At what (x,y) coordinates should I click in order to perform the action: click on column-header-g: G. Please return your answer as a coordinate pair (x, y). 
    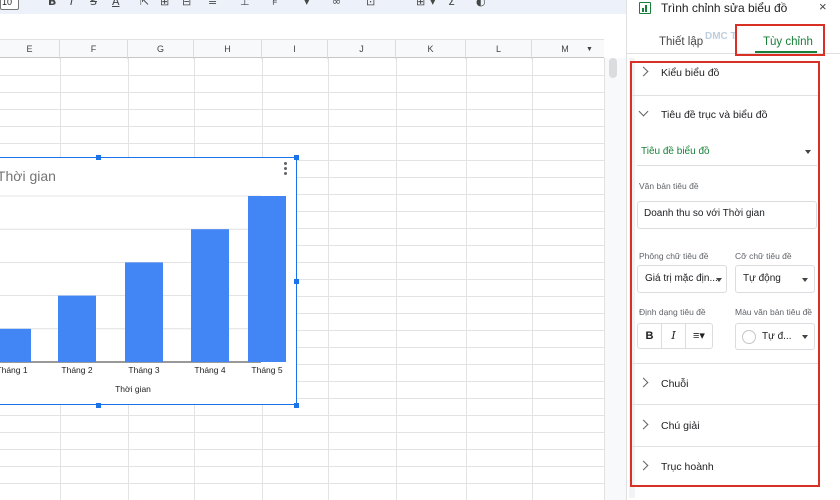
    Looking at the image, I should click on (161, 49).